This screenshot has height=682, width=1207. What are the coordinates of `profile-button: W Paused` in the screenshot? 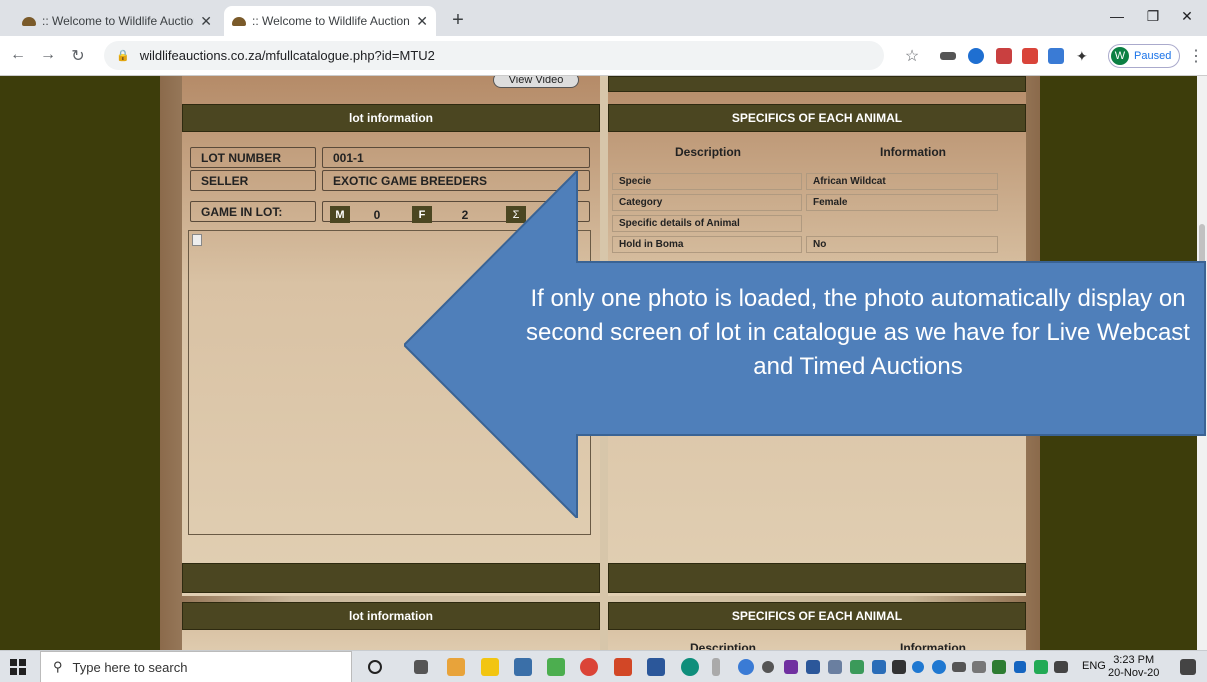 It's located at (1144, 56).